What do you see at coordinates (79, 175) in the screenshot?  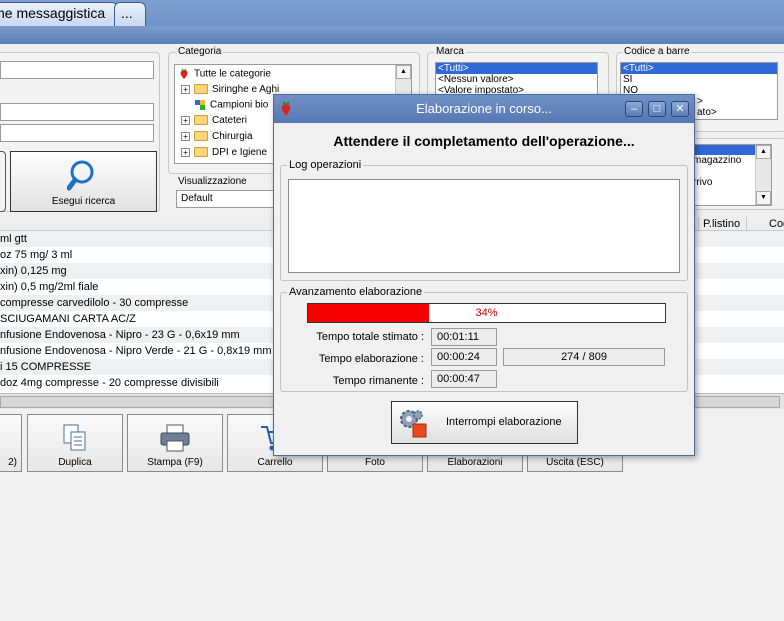 I see `magnifier-icon` at bounding box center [79, 175].